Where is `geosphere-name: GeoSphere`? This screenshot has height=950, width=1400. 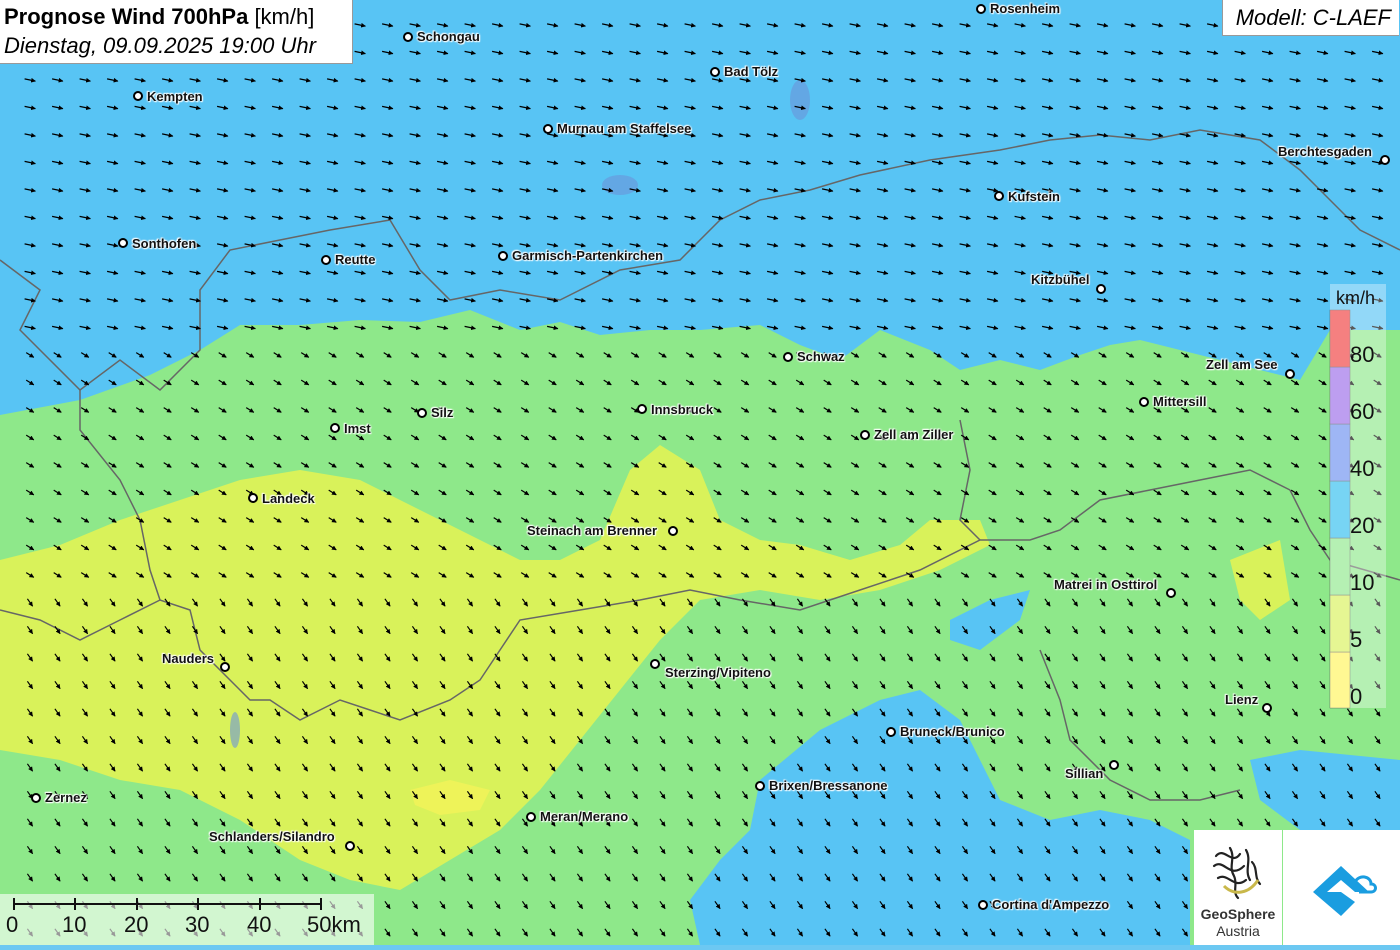 geosphere-name: GeoSphere is located at coordinates (1238, 914).